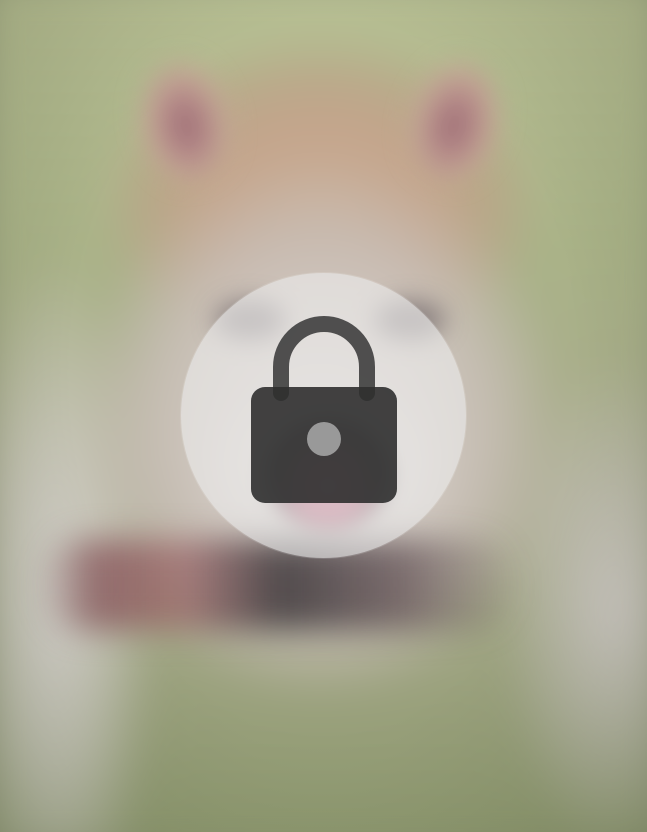  Describe the element at coordinates (280, 585) in the screenshot. I see `blurred-photo-detail` at that location.